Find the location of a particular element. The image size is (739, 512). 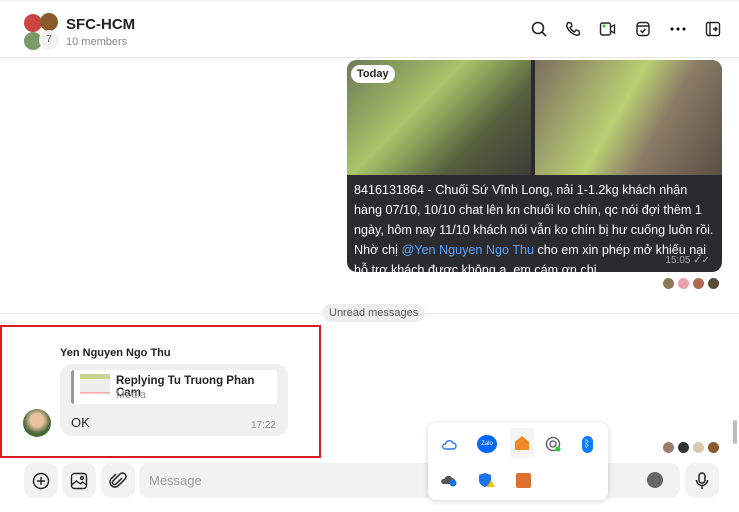

onedrive-sync-icon is located at coordinates (449, 480).